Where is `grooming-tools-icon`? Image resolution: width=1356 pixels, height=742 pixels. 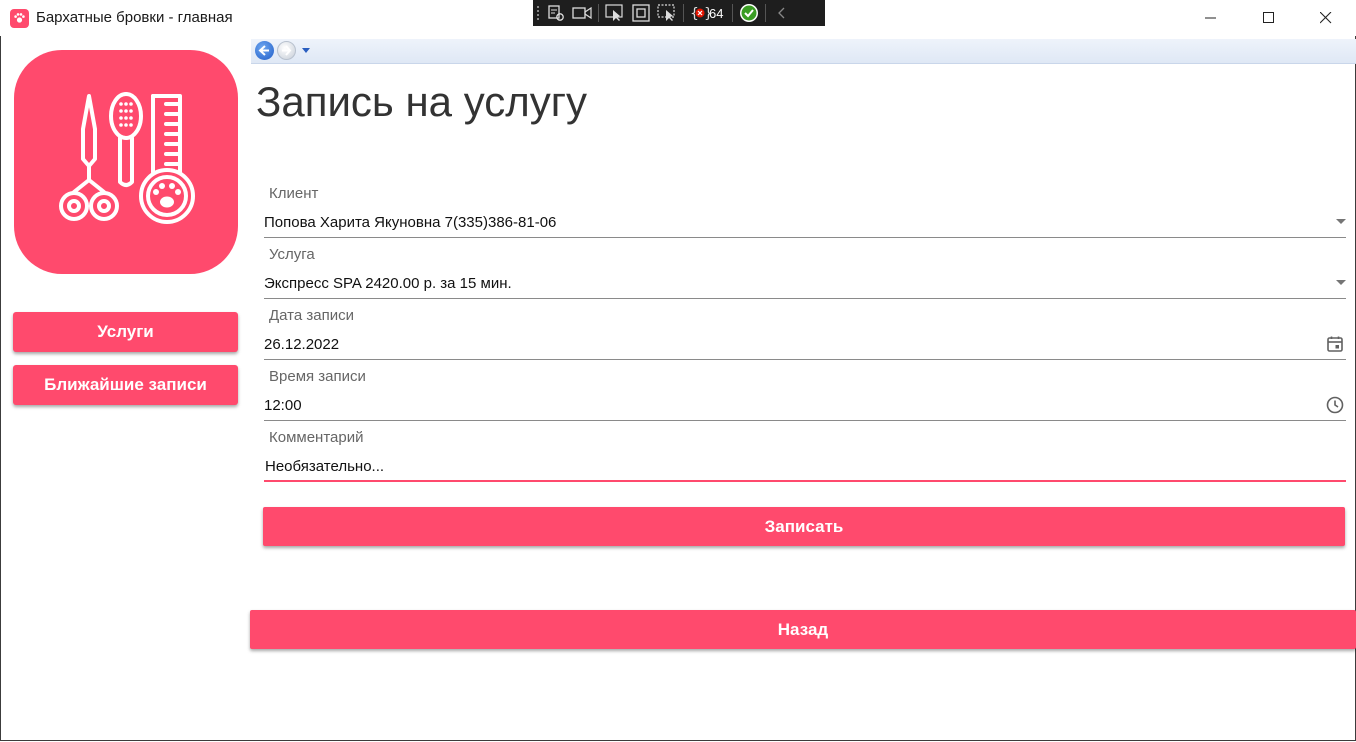 grooming-tools-icon is located at coordinates (127, 158).